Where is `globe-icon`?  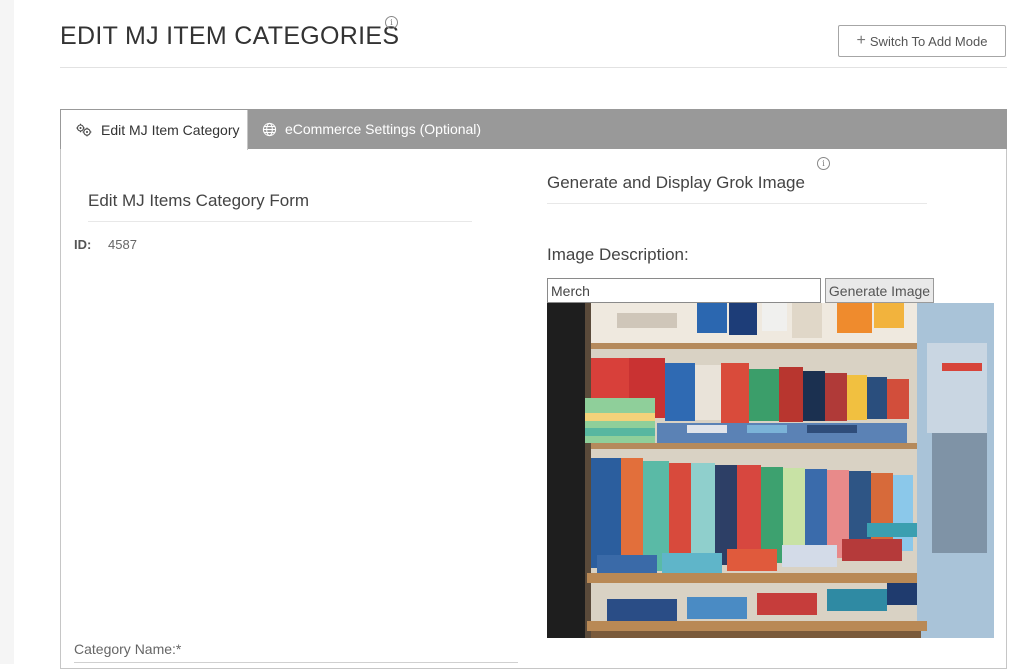 globe-icon is located at coordinates (269, 129).